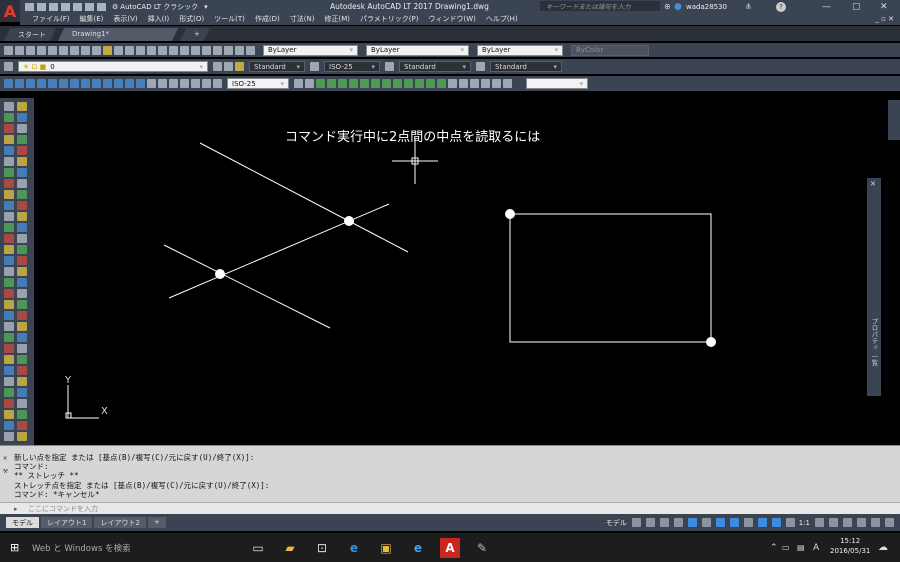 The width and height of the screenshot is (900, 562). I want to click on close-icon: ✕, so click(5, 458).